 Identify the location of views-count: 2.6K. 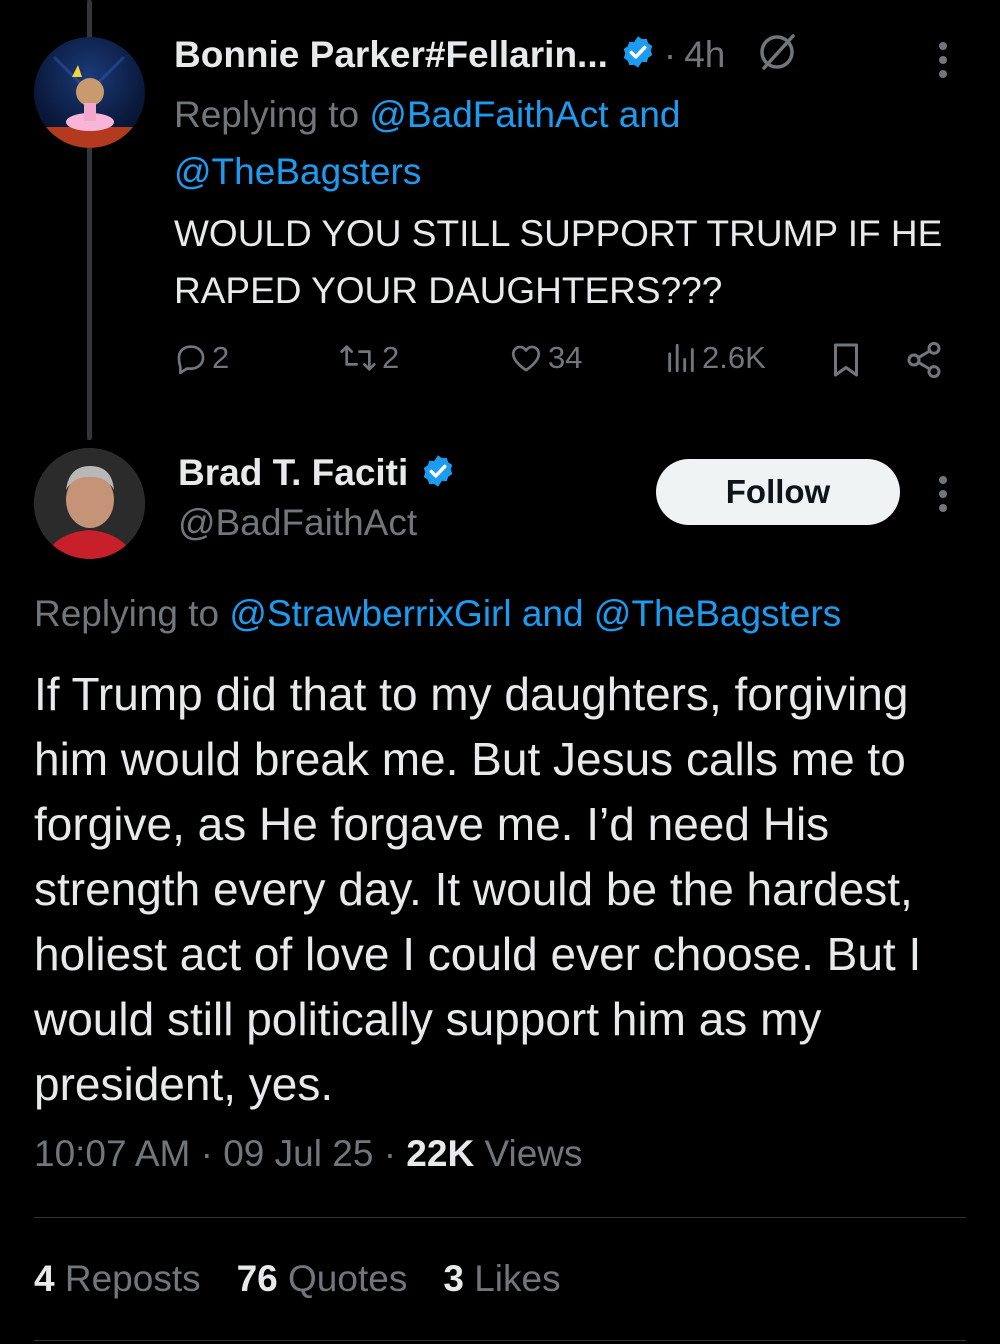
(734, 357).